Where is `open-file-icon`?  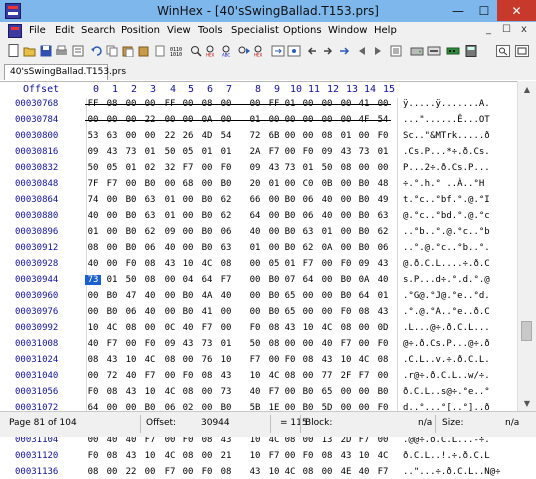
open-file-icon is located at coordinates (29, 50).